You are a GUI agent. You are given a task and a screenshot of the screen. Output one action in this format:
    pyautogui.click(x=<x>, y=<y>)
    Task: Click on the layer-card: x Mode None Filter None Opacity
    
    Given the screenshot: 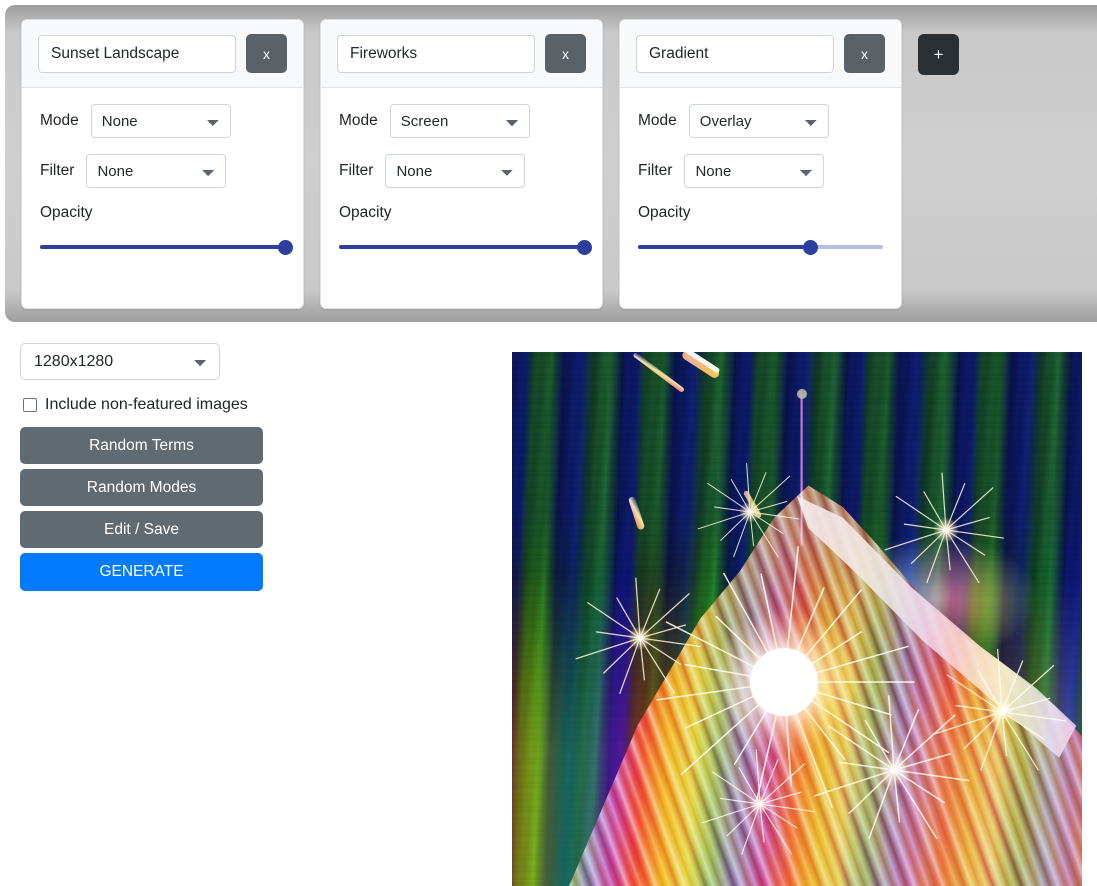 What is the action you would take?
    pyautogui.click(x=162, y=164)
    